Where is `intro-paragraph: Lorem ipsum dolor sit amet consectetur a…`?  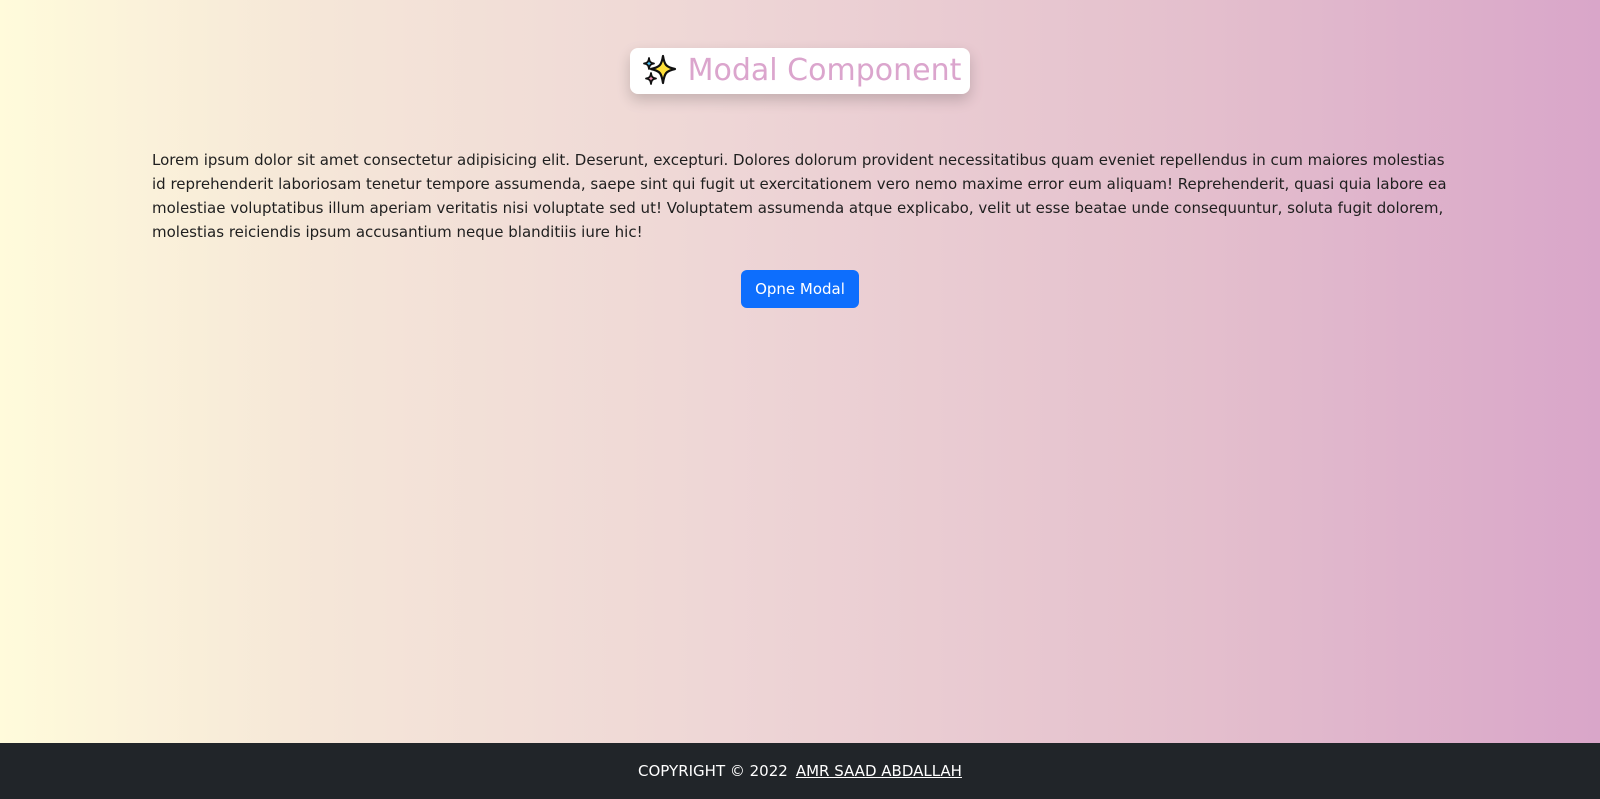
intro-paragraph: Lorem ipsum dolor sit amet consectetur a… is located at coordinates (799, 196).